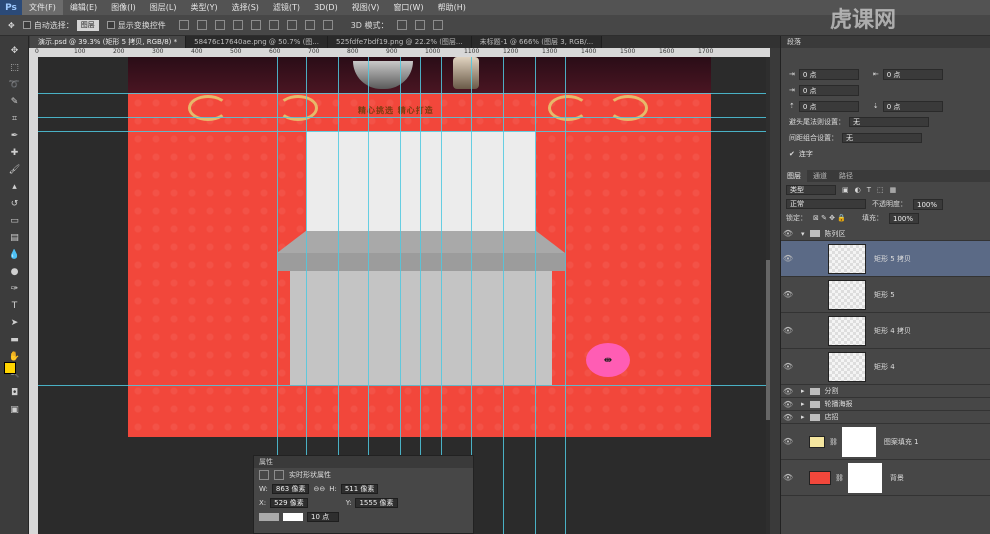 The image size is (990, 534). Describe the element at coordinates (14, 288) in the screenshot. I see `pen-tool-icon: ✑` at that location.